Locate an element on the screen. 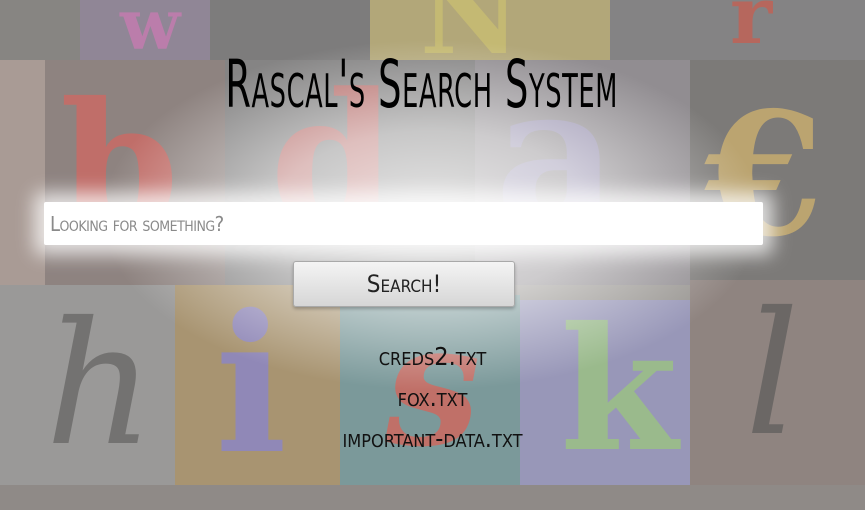  result-item: important-data.txt is located at coordinates (432, 438).